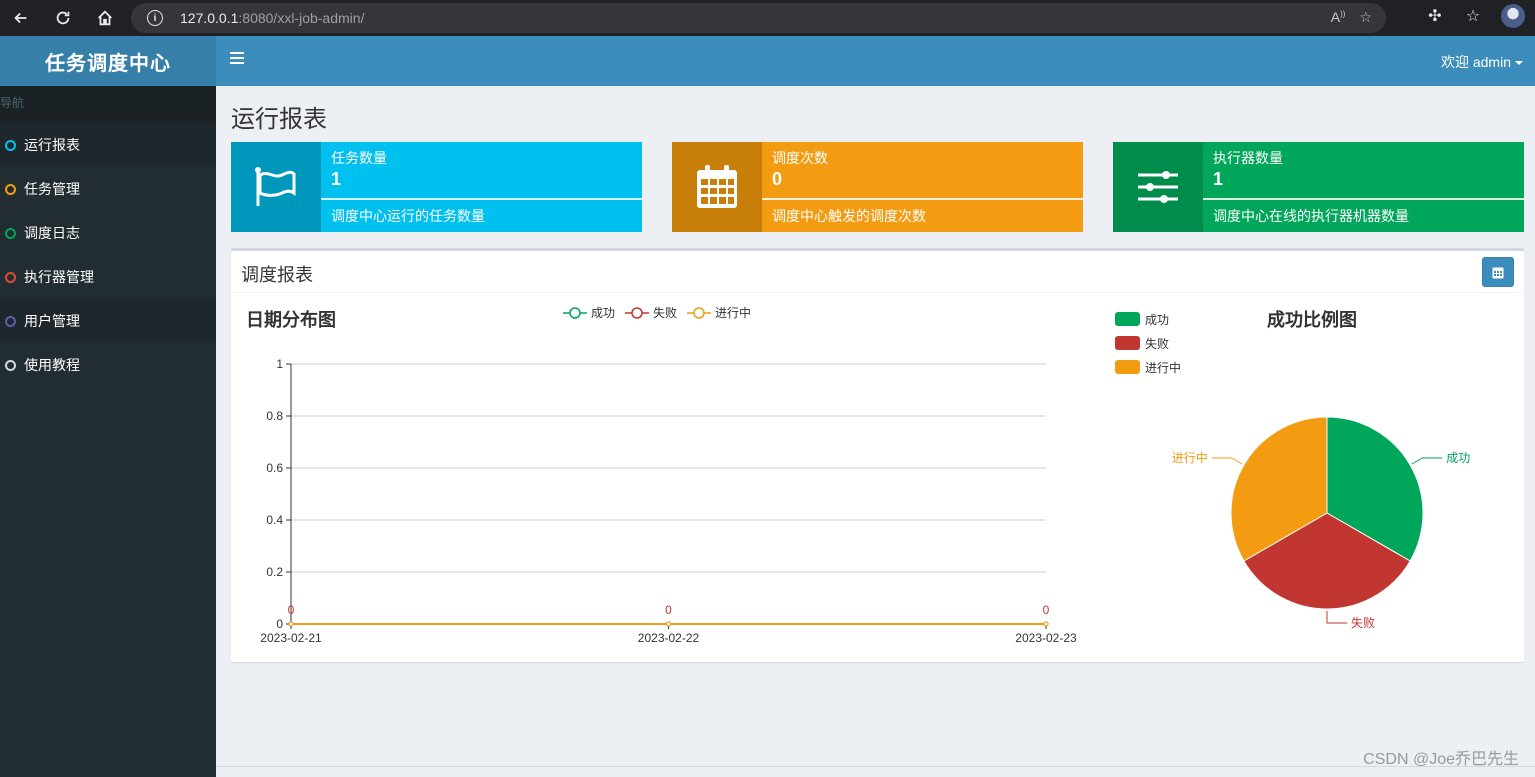  I want to click on home-icon, so click(105, 18).